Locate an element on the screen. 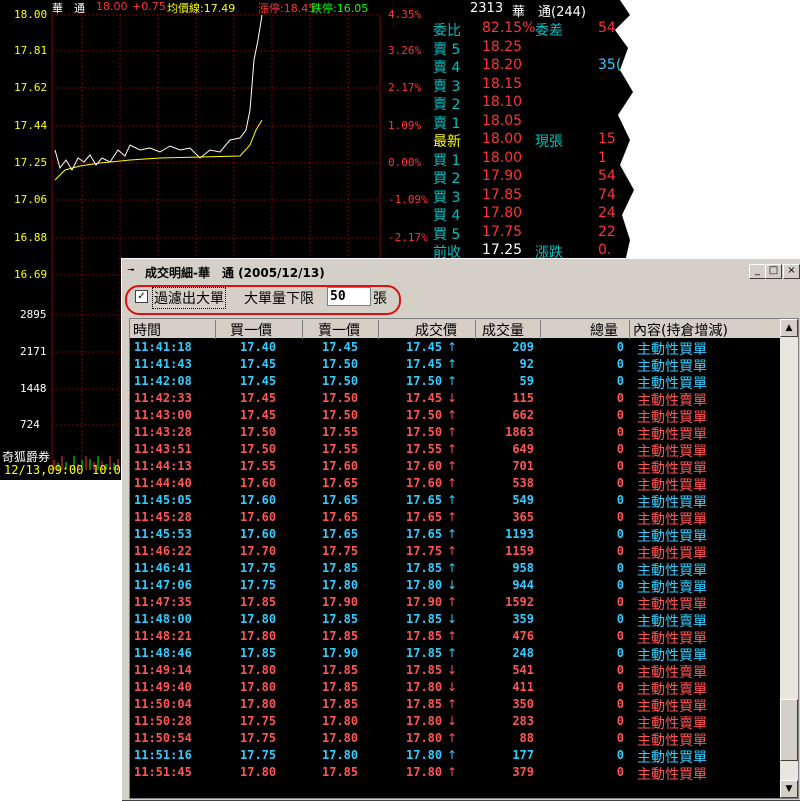 The width and height of the screenshot is (800, 801). filter-toolbar: ✓ 過濾出大單 大單量下限 50 張 is located at coordinates (461, 299).